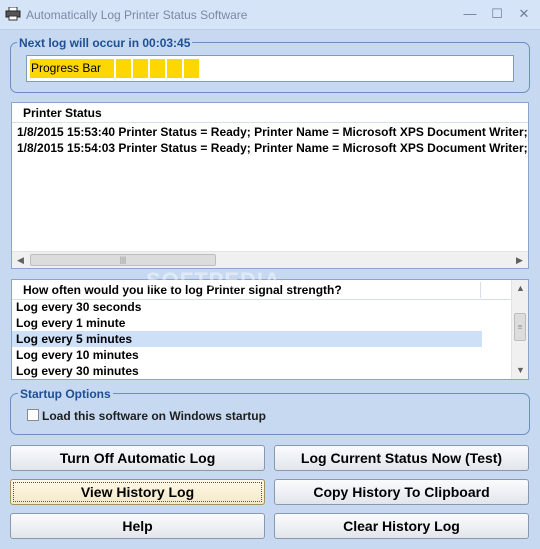 Image resolution: width=540 pixels, height=549 pixels. What do you see at coordinates (154, 416) in the screenshot?
I see `startup-checkbox-label: Load this software on Windows startup` at bounding box center [154, 416].